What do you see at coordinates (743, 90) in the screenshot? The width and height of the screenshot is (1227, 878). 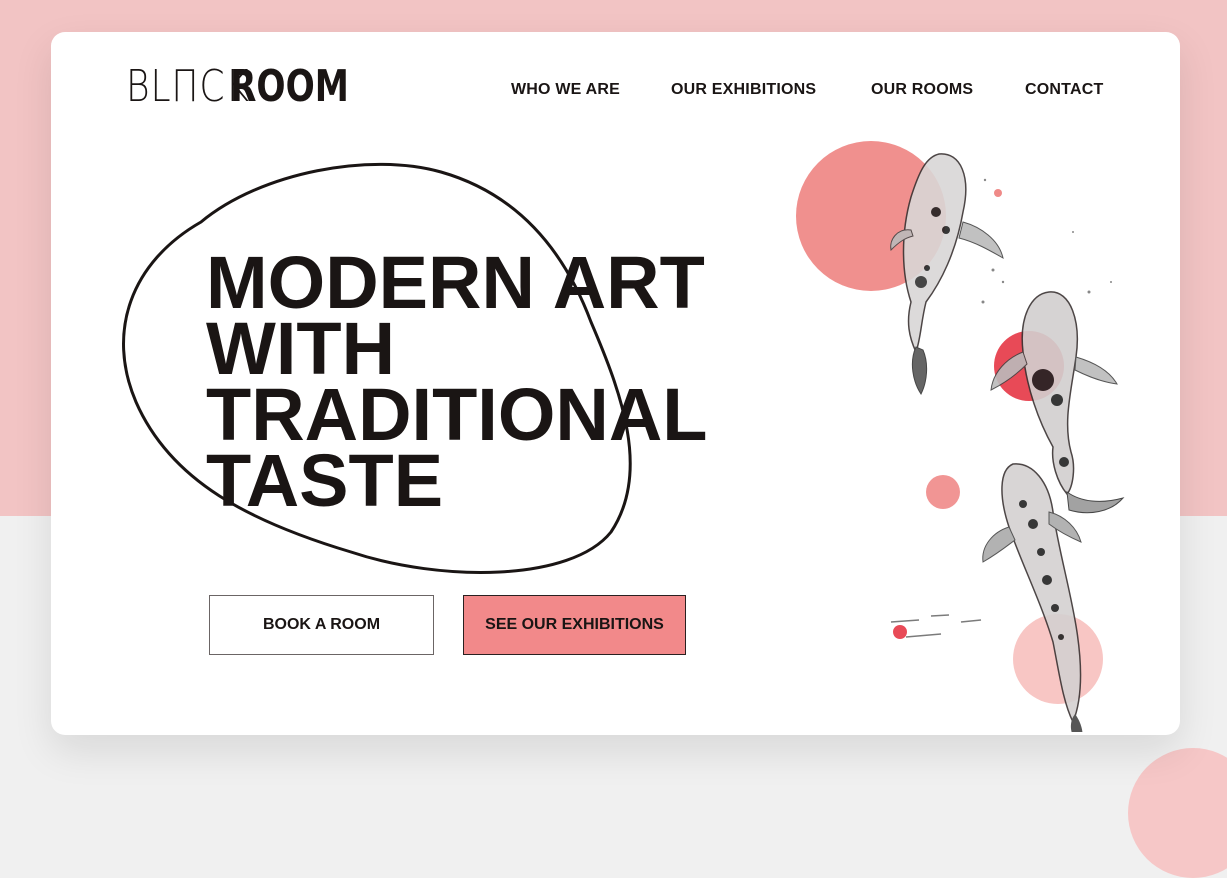 I see `nav-item-our-exhibitions: OUR EXHIBITIONS` at bounding box center [743, 90].